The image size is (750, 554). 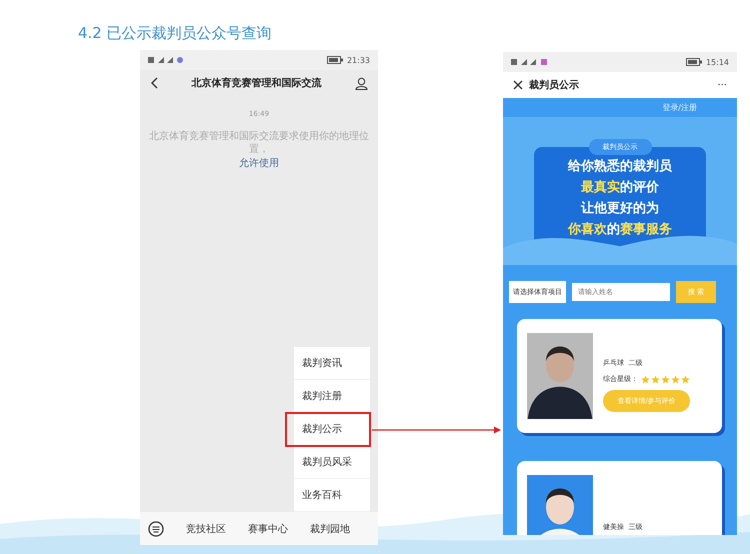 What do you see at coordinates (722, 85) in the screenshot?
I see `more-button: ···` at bounding box center [722, 85].